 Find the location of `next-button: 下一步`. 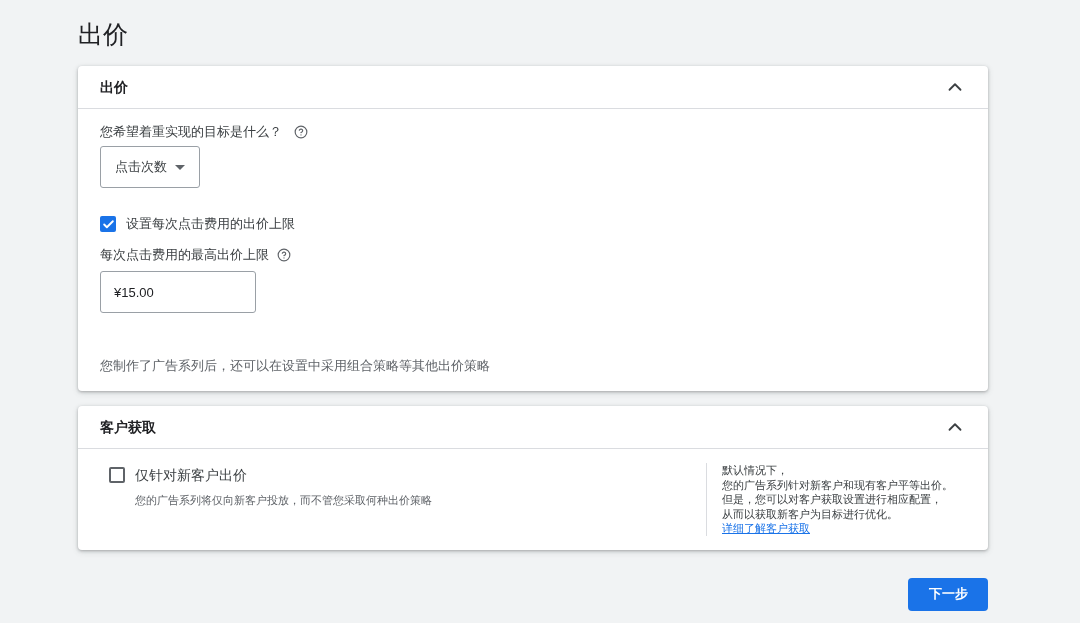

next-button: 下一步 is located at coordinates (948, 594).